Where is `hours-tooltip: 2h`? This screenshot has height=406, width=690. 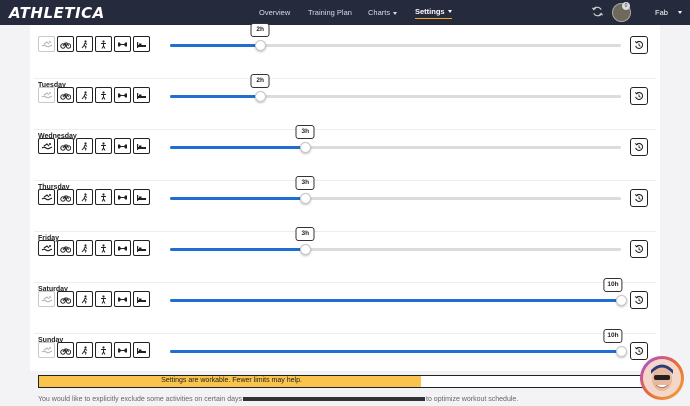
hours-tooltip: 2h is located at coordinates (260, 30).